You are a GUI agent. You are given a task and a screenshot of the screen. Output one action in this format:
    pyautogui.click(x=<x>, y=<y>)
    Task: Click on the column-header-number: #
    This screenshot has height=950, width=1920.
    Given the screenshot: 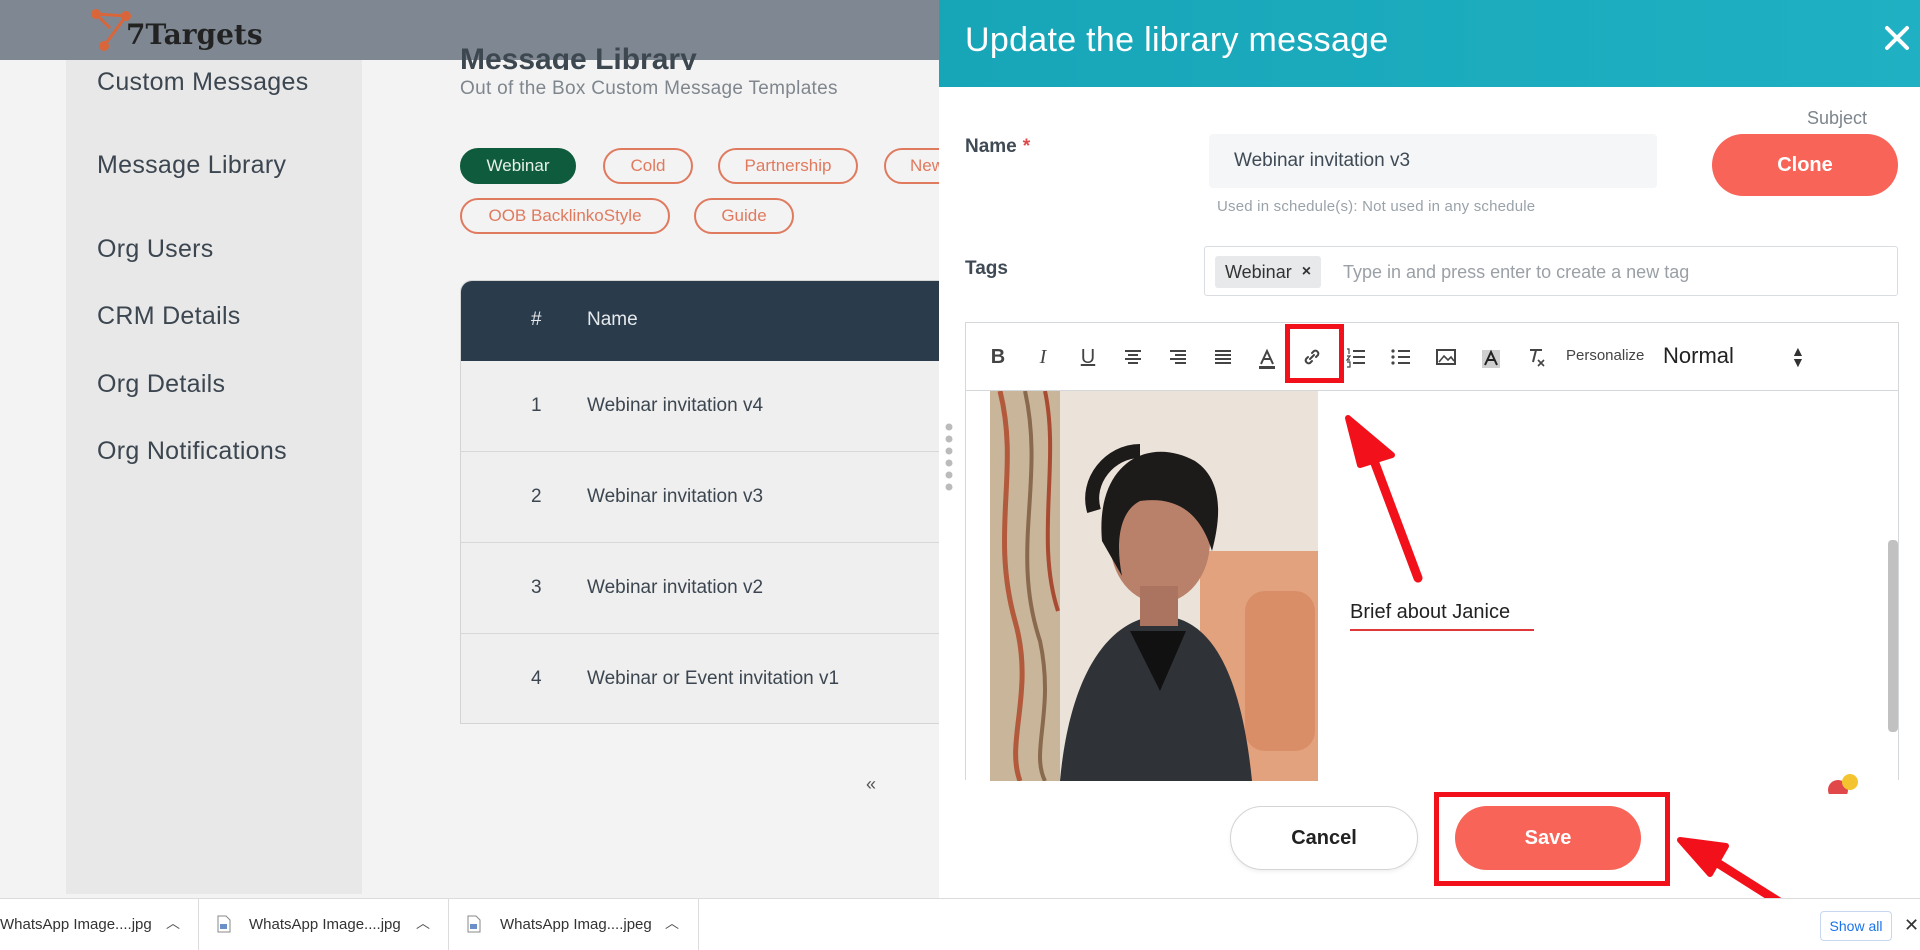 What is the action you would take?
    pyautogui.click(x=536, y=320)
    